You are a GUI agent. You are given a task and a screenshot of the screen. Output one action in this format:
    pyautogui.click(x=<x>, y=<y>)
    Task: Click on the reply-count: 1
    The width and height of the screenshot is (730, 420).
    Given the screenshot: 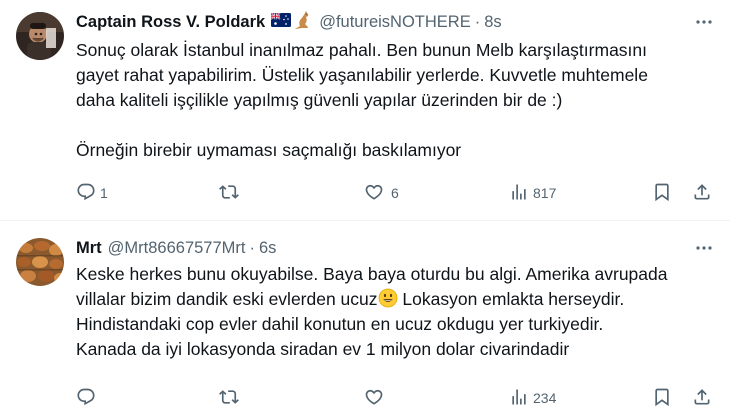 What is the action you would take?
    pyautogui.click(x=104, y=193)
    